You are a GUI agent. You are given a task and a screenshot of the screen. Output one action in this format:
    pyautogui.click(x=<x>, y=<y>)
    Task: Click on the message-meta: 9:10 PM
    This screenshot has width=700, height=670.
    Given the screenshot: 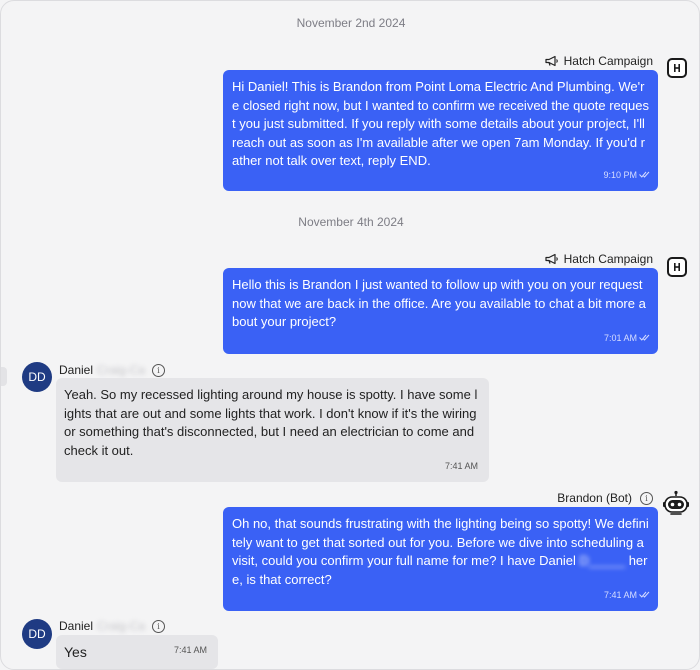 What is the action you would take?
    pyautogui.click(x=626, y=175)
    